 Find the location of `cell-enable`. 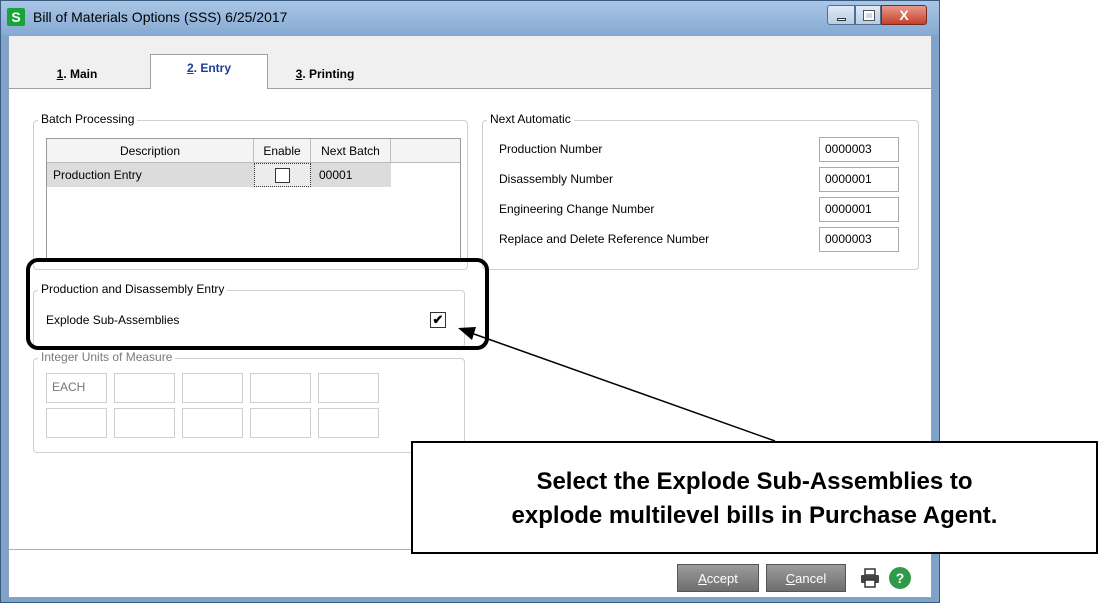

cell-enable is located at coordinates (282, 175).